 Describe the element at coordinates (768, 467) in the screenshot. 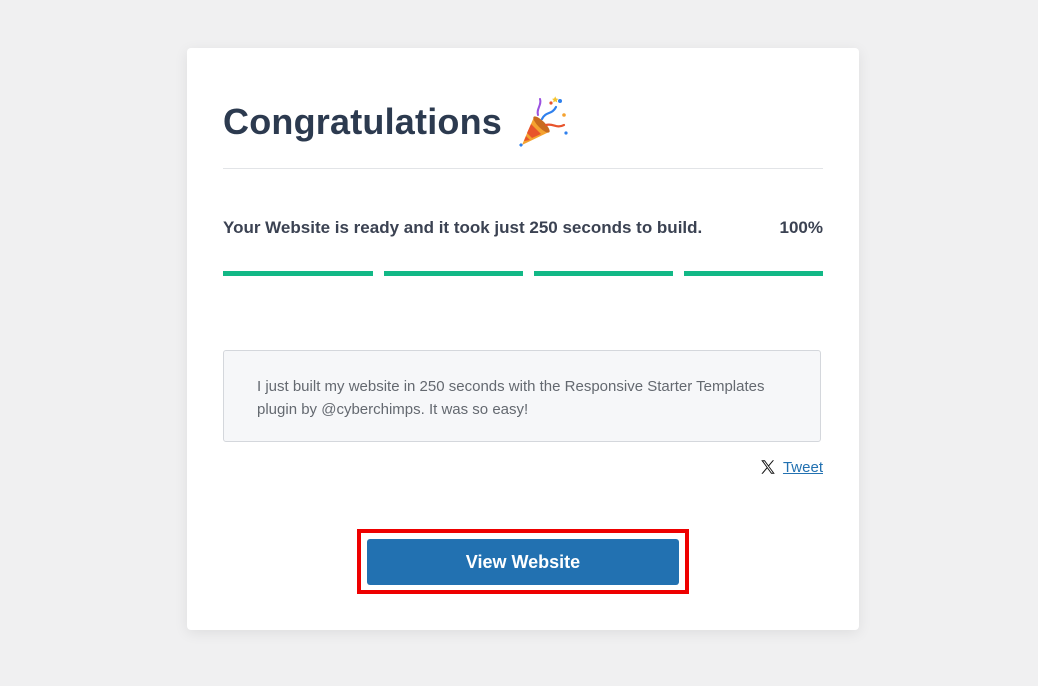

I see `x-logo-icon` at that location.